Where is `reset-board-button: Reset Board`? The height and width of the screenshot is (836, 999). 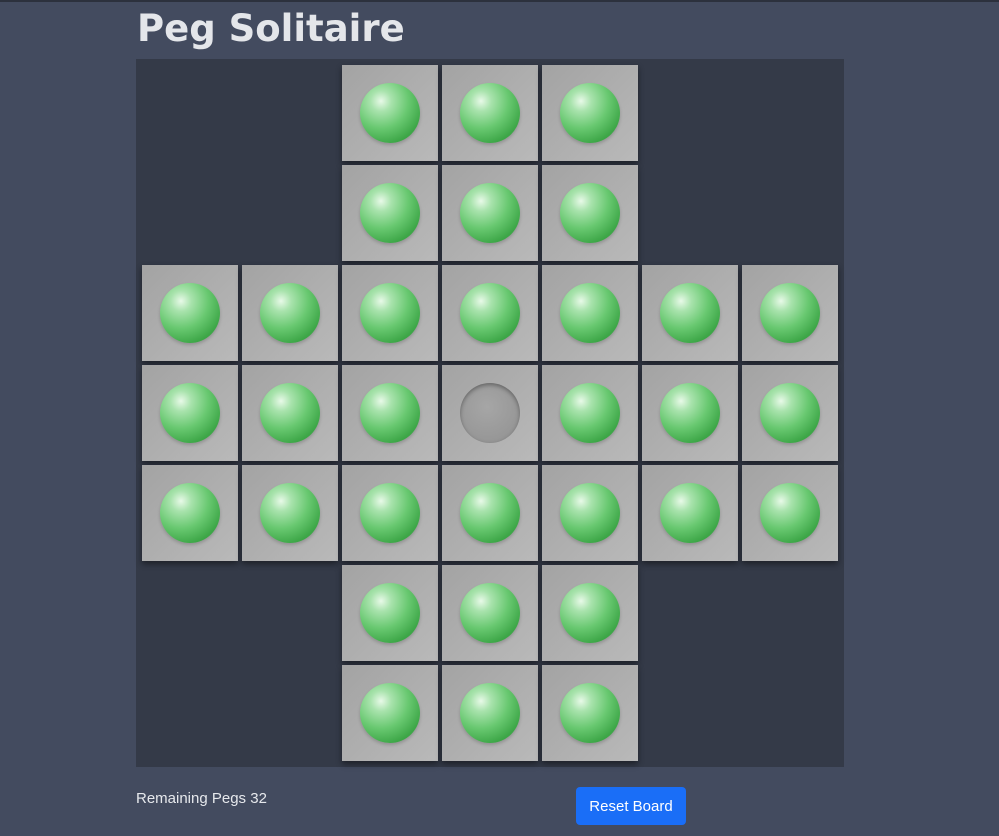 reset-board-button: Reset Board is located at coordinates (631, 806).